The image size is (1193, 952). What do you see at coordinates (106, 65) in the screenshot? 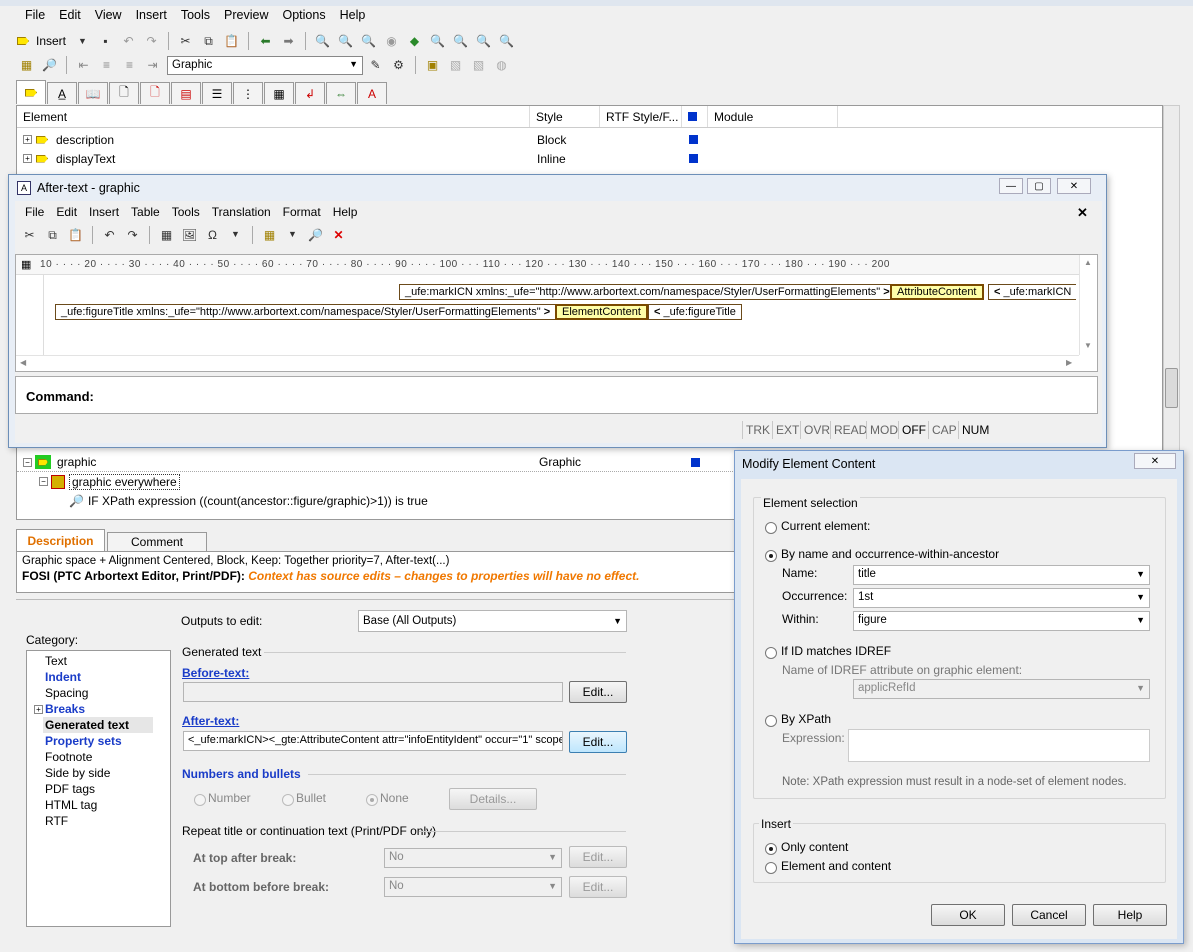
I see `align-left-icon: ≡` at bounding box center [106, 65].